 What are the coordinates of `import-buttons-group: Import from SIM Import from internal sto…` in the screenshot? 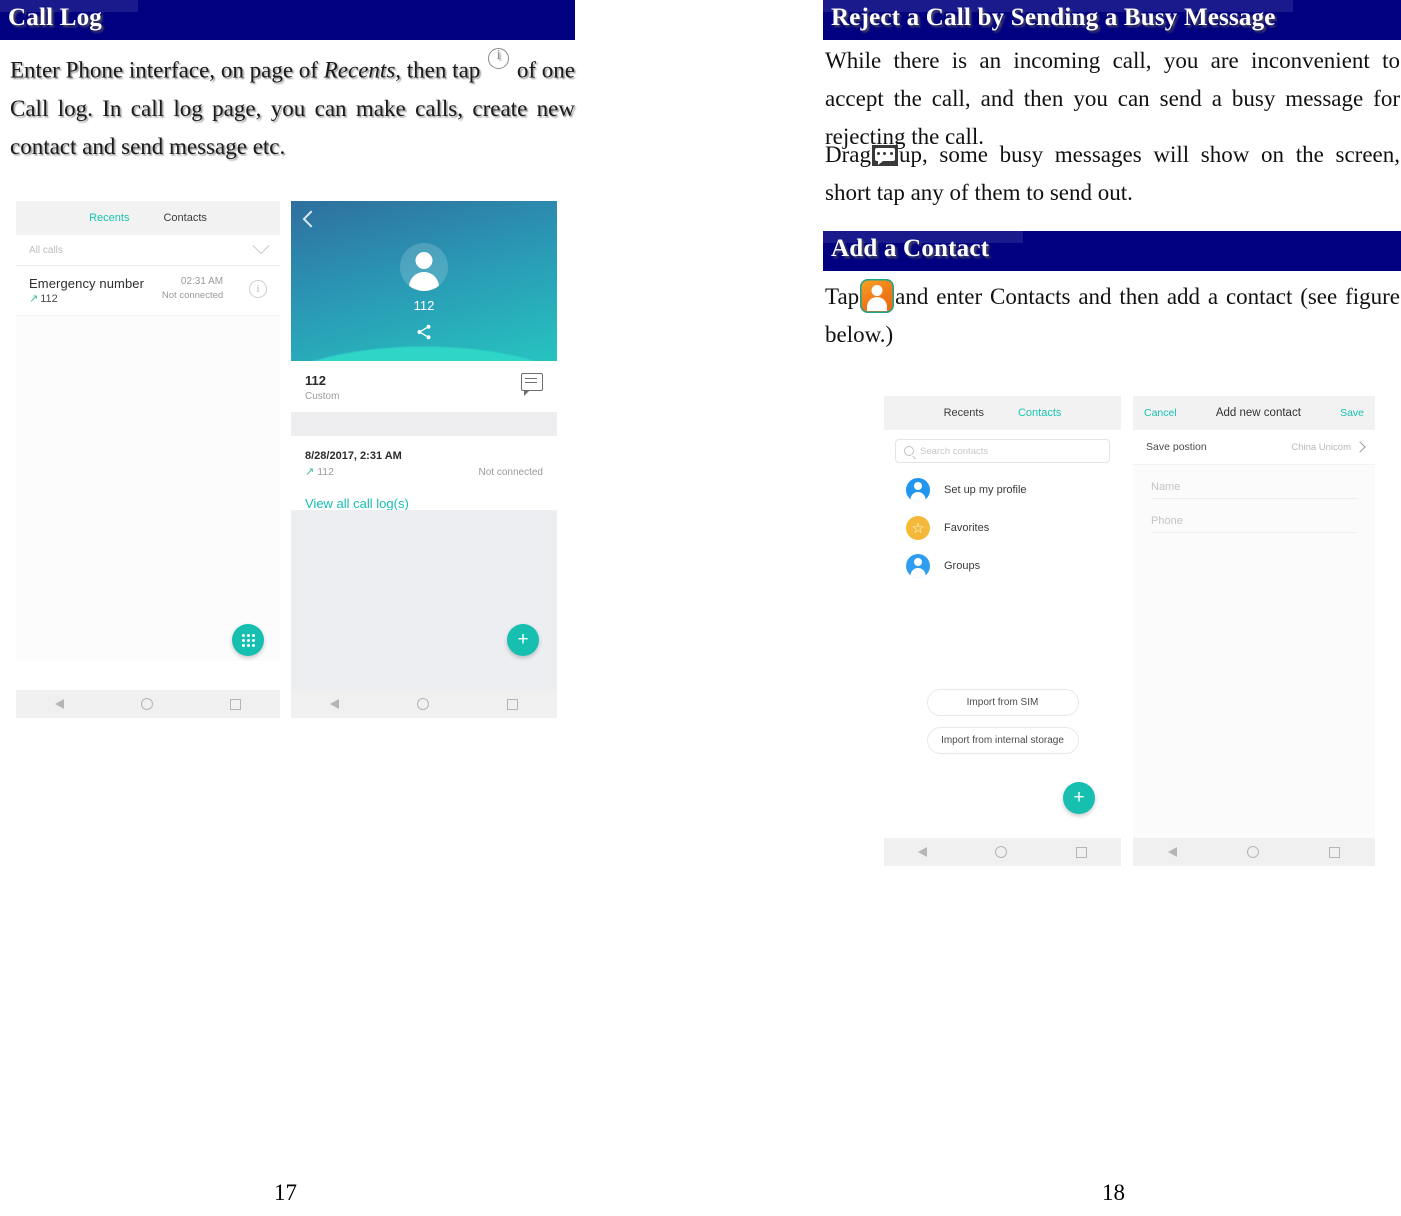 It's located at (1002, 721).